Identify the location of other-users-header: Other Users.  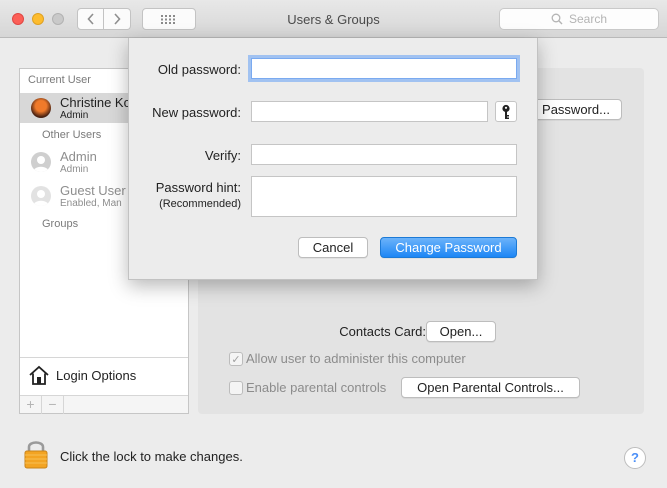
(72, 135).